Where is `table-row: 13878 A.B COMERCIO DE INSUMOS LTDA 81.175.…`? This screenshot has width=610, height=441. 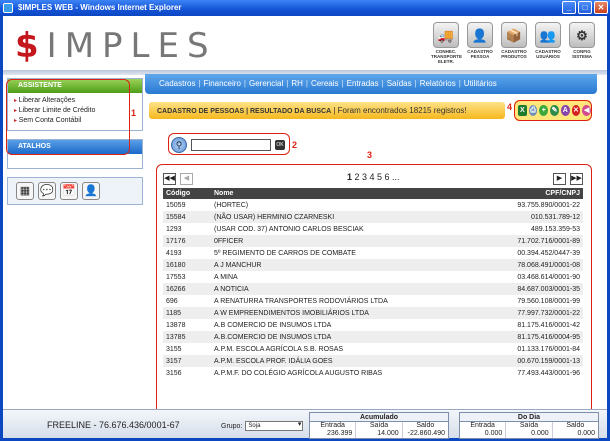 table-row: 13878 A.B COMERCIO DE INSUMOS LTDA 81.175.… is located at coordinates (373, 325).